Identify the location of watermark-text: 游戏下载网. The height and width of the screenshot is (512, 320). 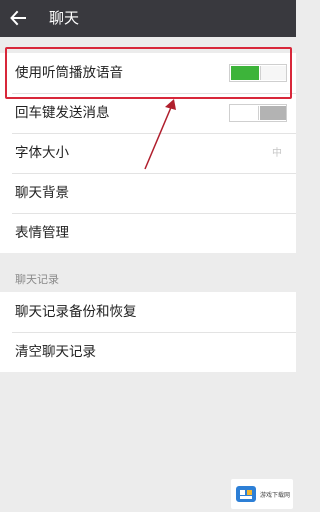
(275, 495).